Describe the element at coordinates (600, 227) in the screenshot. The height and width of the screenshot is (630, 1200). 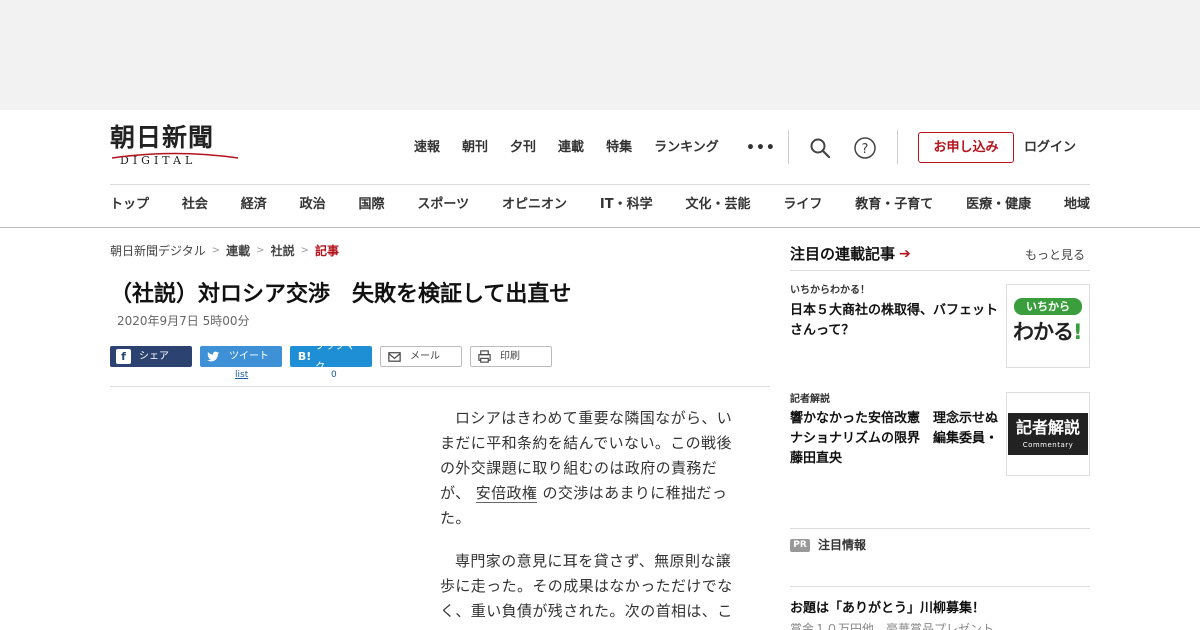
I see `nav-bottom-rule` at that location.